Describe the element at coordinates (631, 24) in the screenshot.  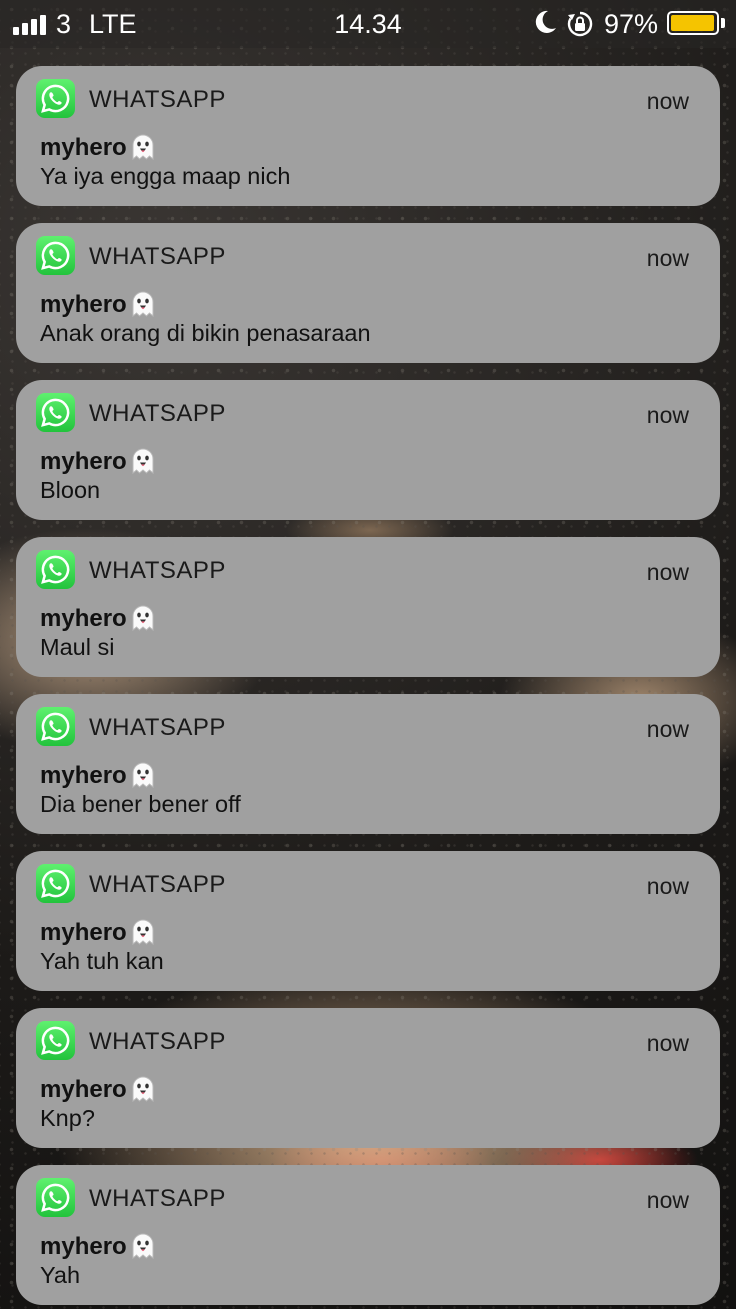
I see `battery-percentage: 97%` at that location.